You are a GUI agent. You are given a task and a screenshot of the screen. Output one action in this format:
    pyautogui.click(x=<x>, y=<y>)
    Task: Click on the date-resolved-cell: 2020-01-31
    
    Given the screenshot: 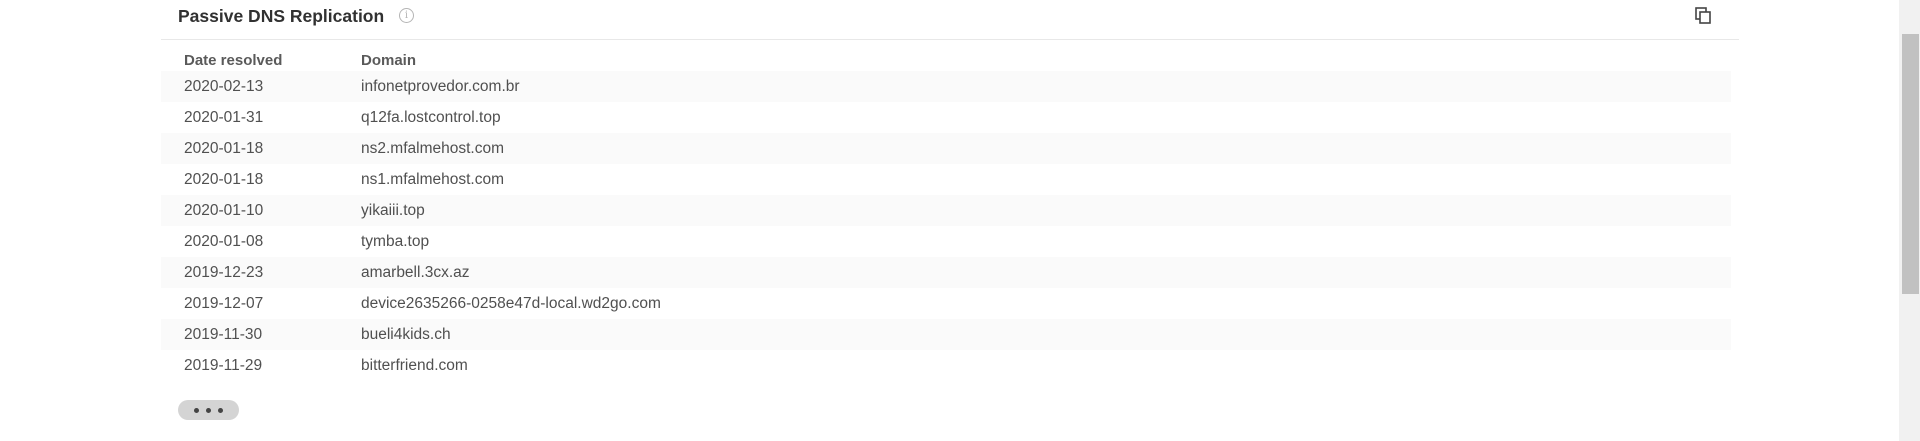 What is the action you would take?
    pyautogui.click(x=224, y=117)
    